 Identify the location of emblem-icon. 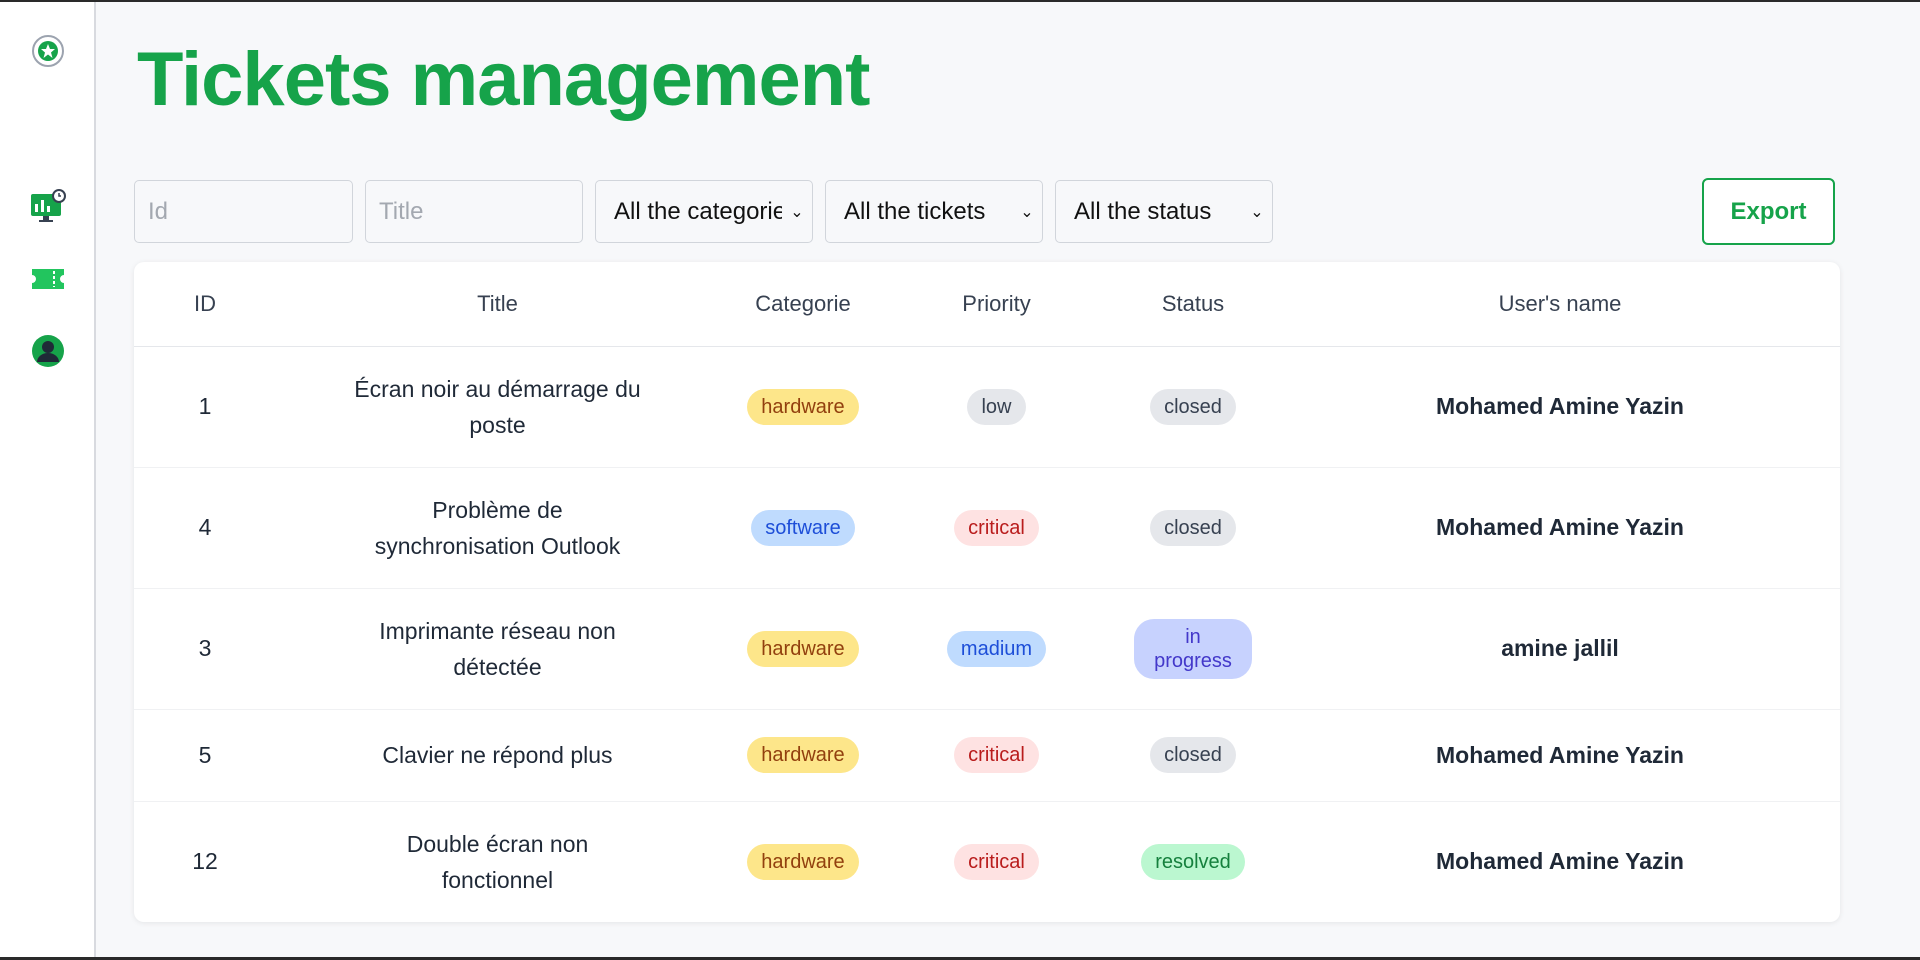
(48, 51).